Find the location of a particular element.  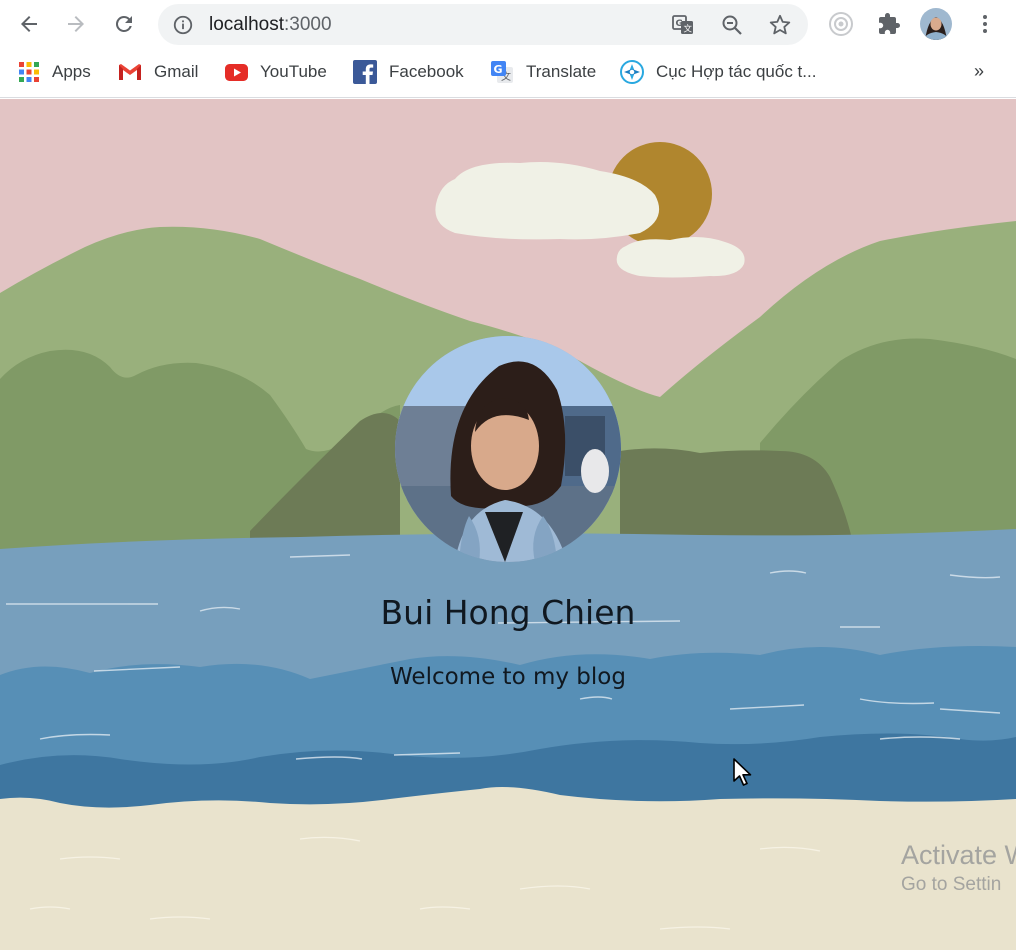

bookmark-star-button is located at coordinates (780, 25).